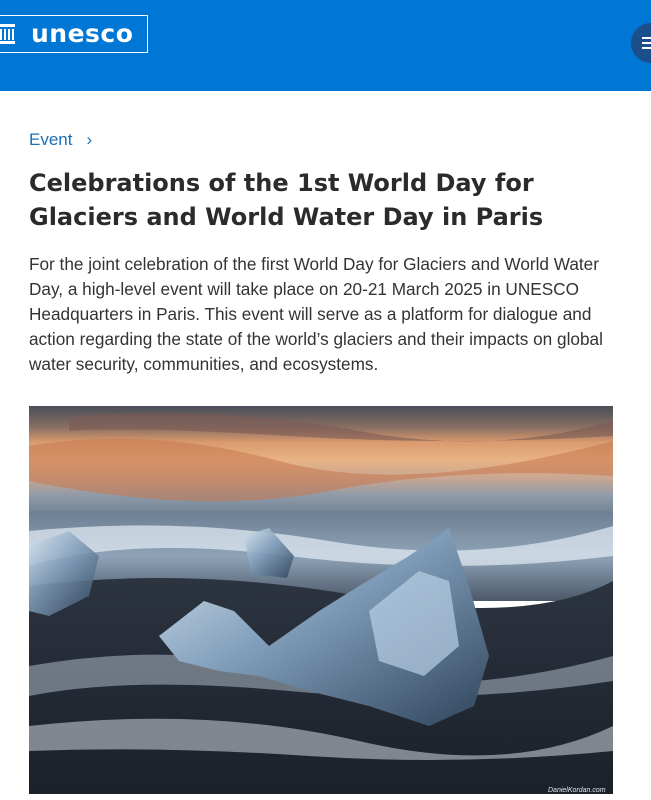  I want to click on image-credit: DanielKordan.com, so click(577, 790).